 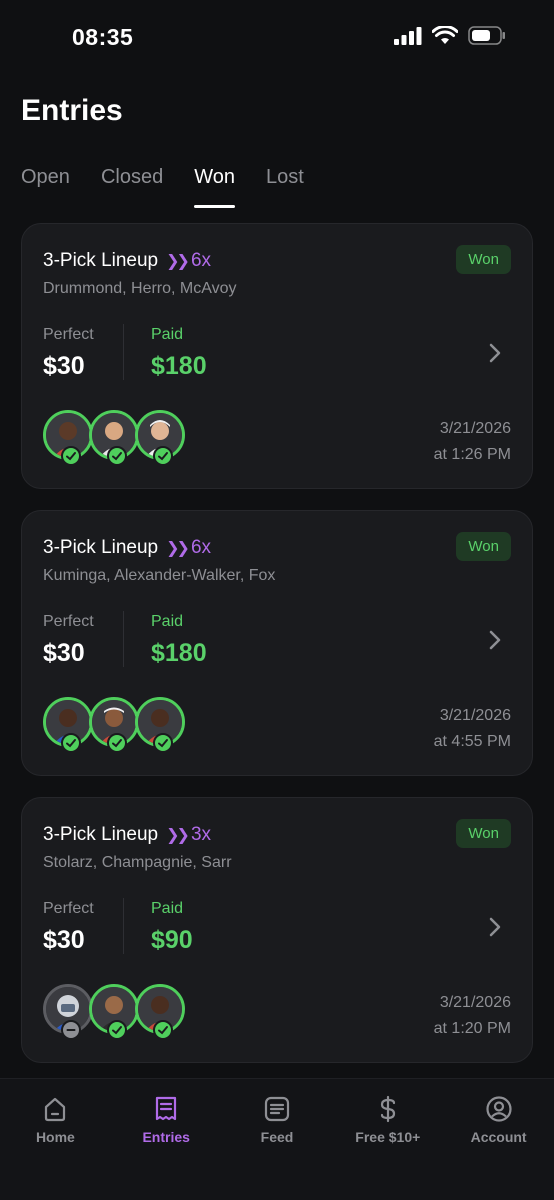 I want to click on entry-date-time: at 1:26 PM, so click(x=472, y=454).